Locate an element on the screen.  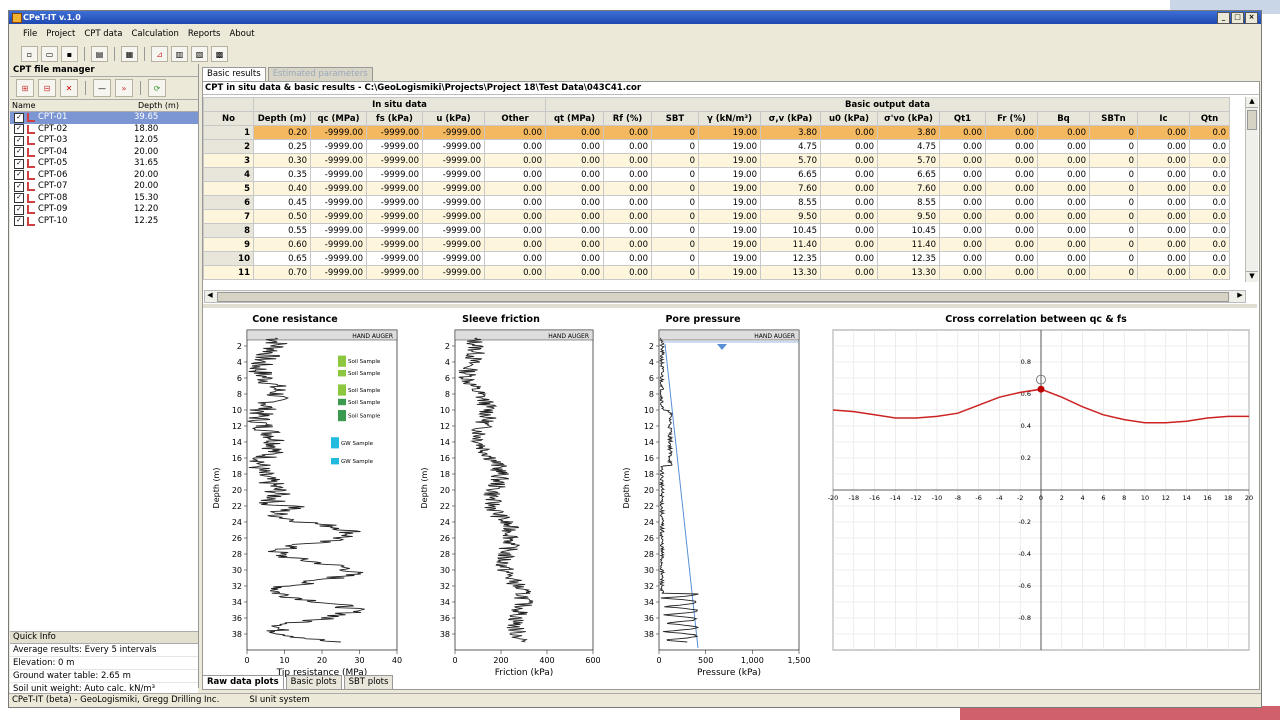
file-row: ✓ CPT-03 12.05 is located at coordinates (104, 141).